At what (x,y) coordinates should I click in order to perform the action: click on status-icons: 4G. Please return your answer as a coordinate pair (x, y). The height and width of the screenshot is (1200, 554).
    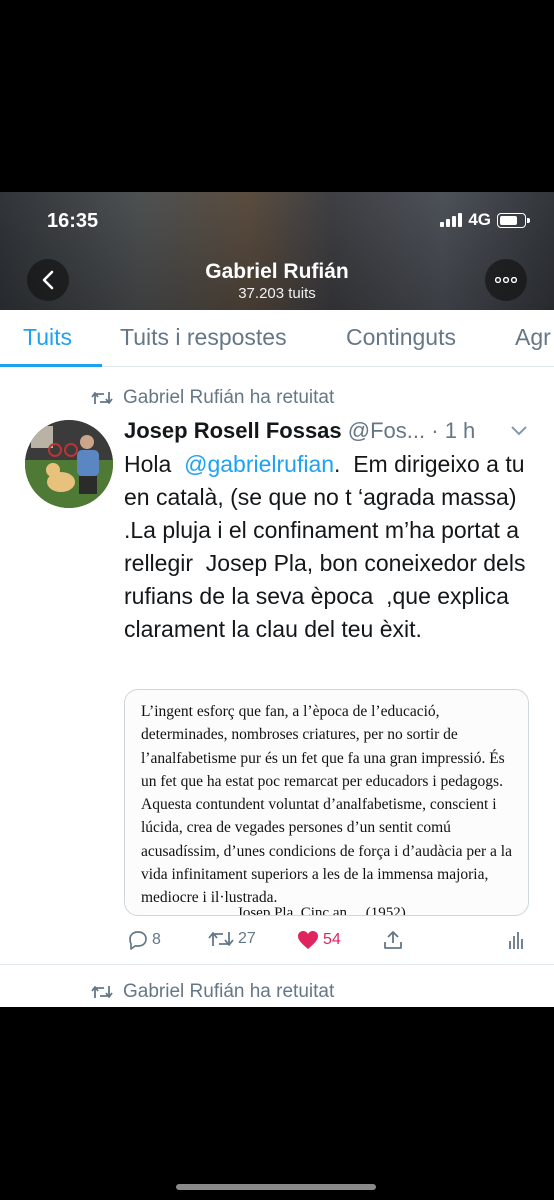
    Looking at the image, I should click on (485, 220).